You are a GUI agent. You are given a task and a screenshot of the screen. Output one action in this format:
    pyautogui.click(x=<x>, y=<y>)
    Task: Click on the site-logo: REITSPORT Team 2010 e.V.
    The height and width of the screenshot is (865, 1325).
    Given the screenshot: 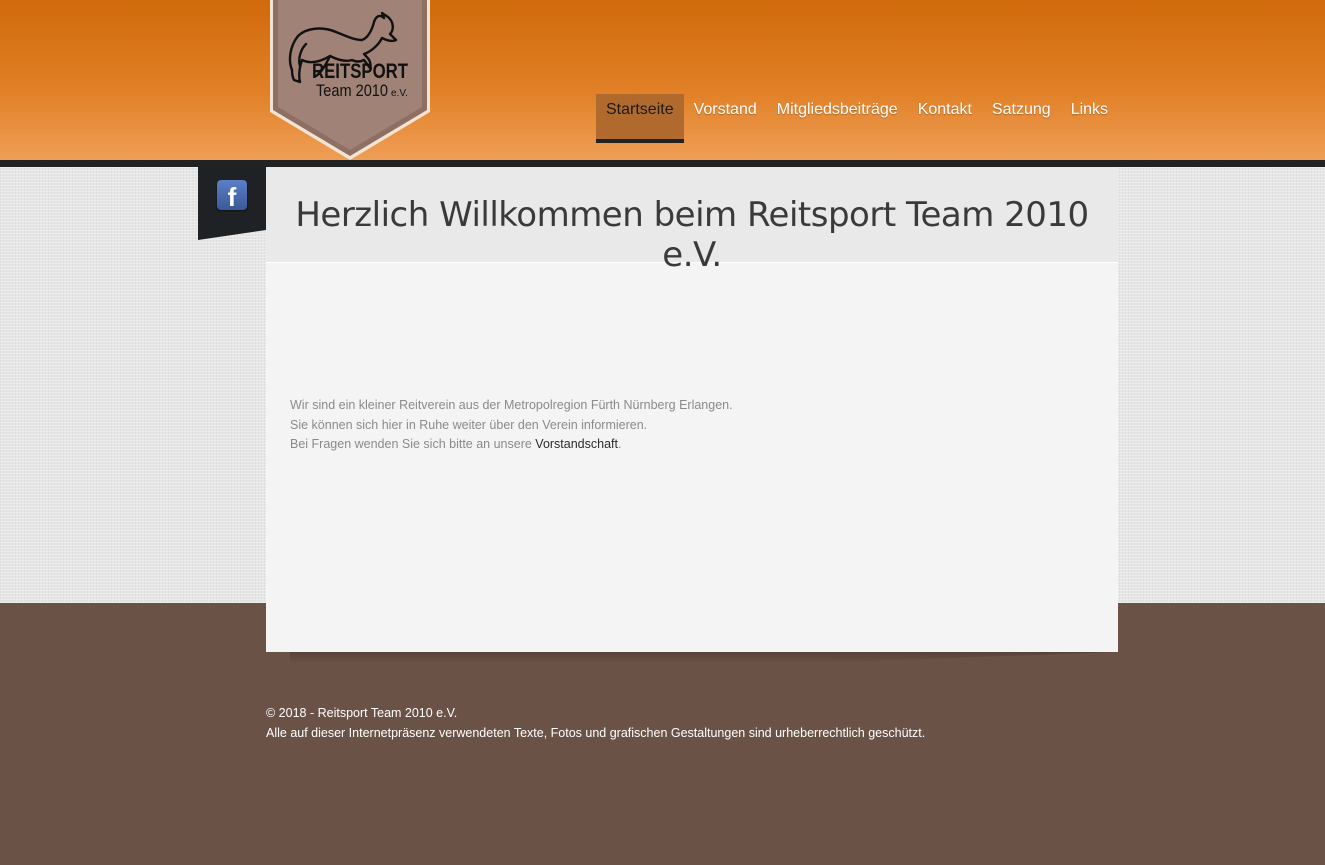 What is the action you would take?
    pyautogui.click(x=350, y=80)
    